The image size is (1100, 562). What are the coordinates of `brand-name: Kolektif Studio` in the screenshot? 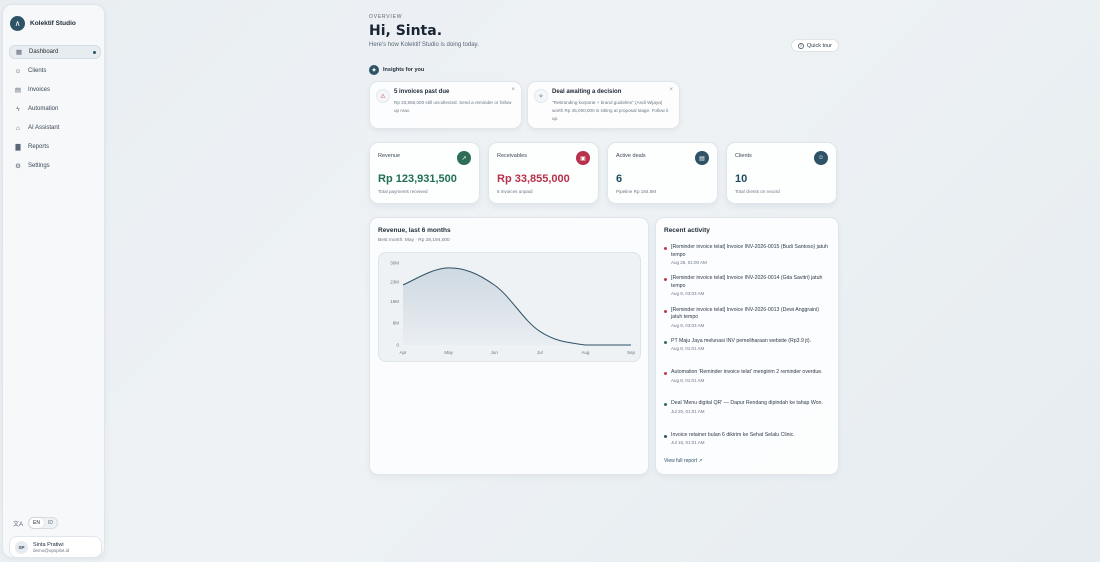 It's located at (53, 23).